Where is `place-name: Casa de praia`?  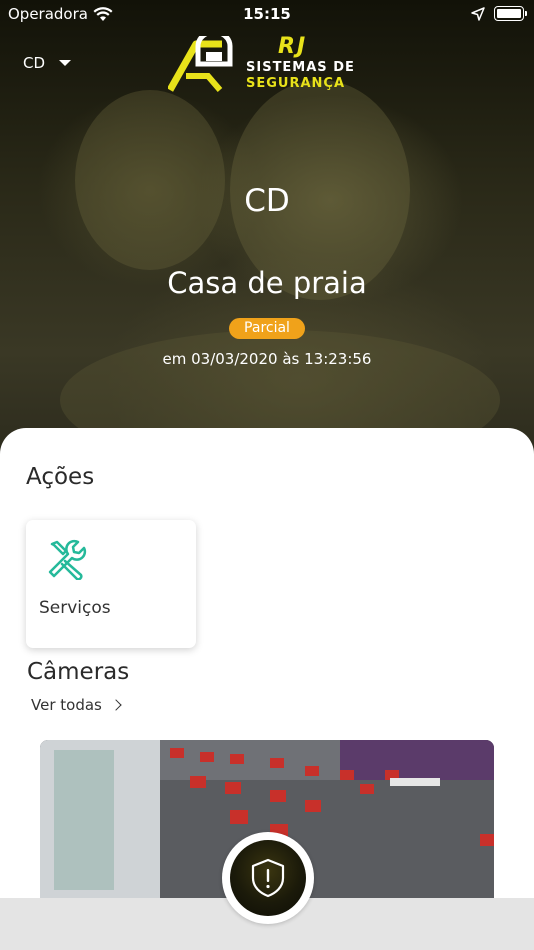 place-name: Casa de praia is located at coordinates (267, 283).